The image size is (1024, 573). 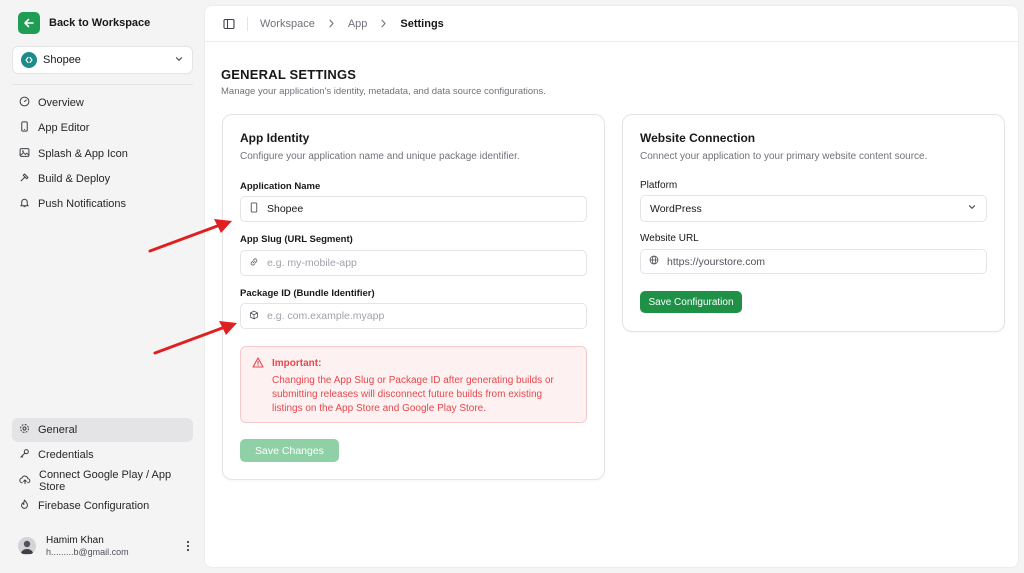 What do you see at coordinates (94, 505) in the screenshot?
I see `sidebar-item-label: Firebase Configuration` at bounding box center [94, 505].